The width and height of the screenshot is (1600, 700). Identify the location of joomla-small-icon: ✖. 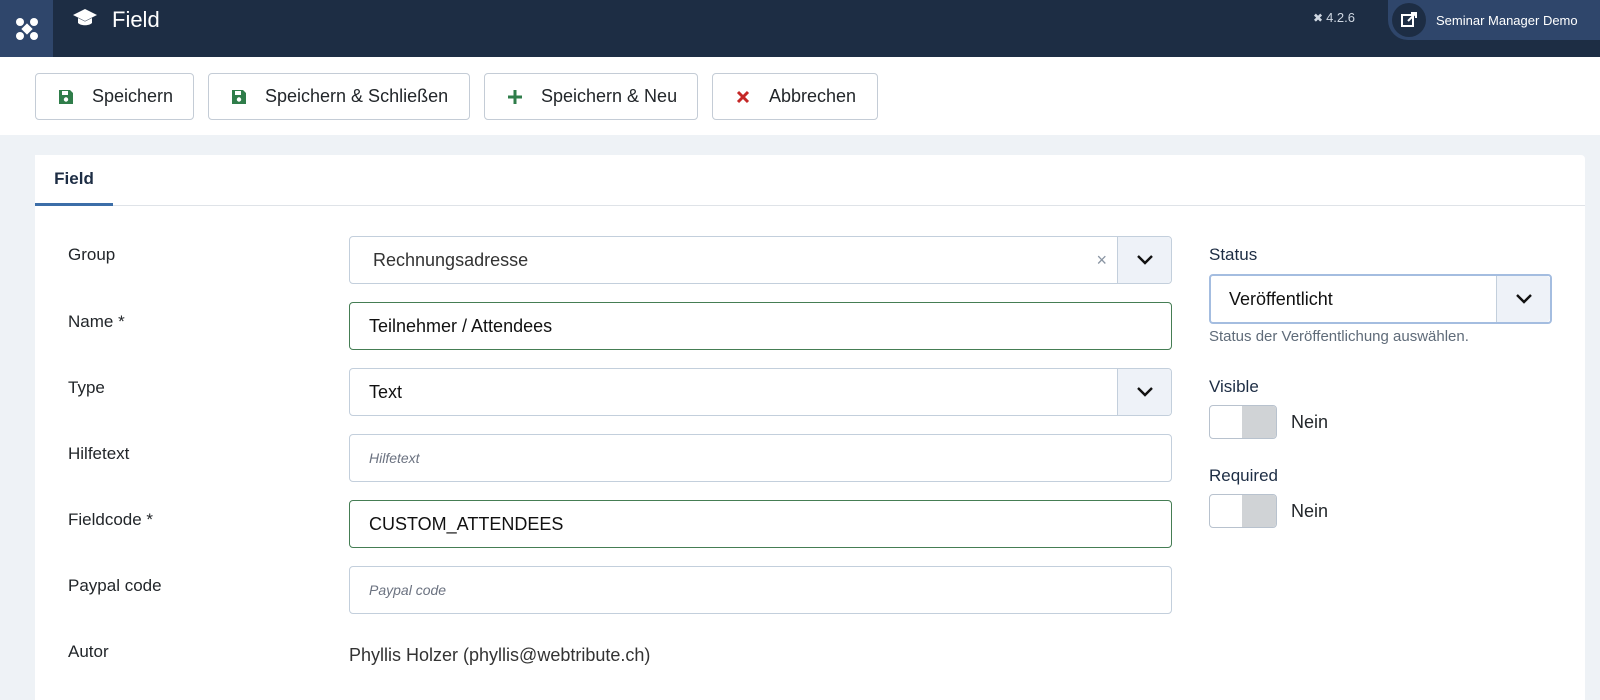
(1318, 17).